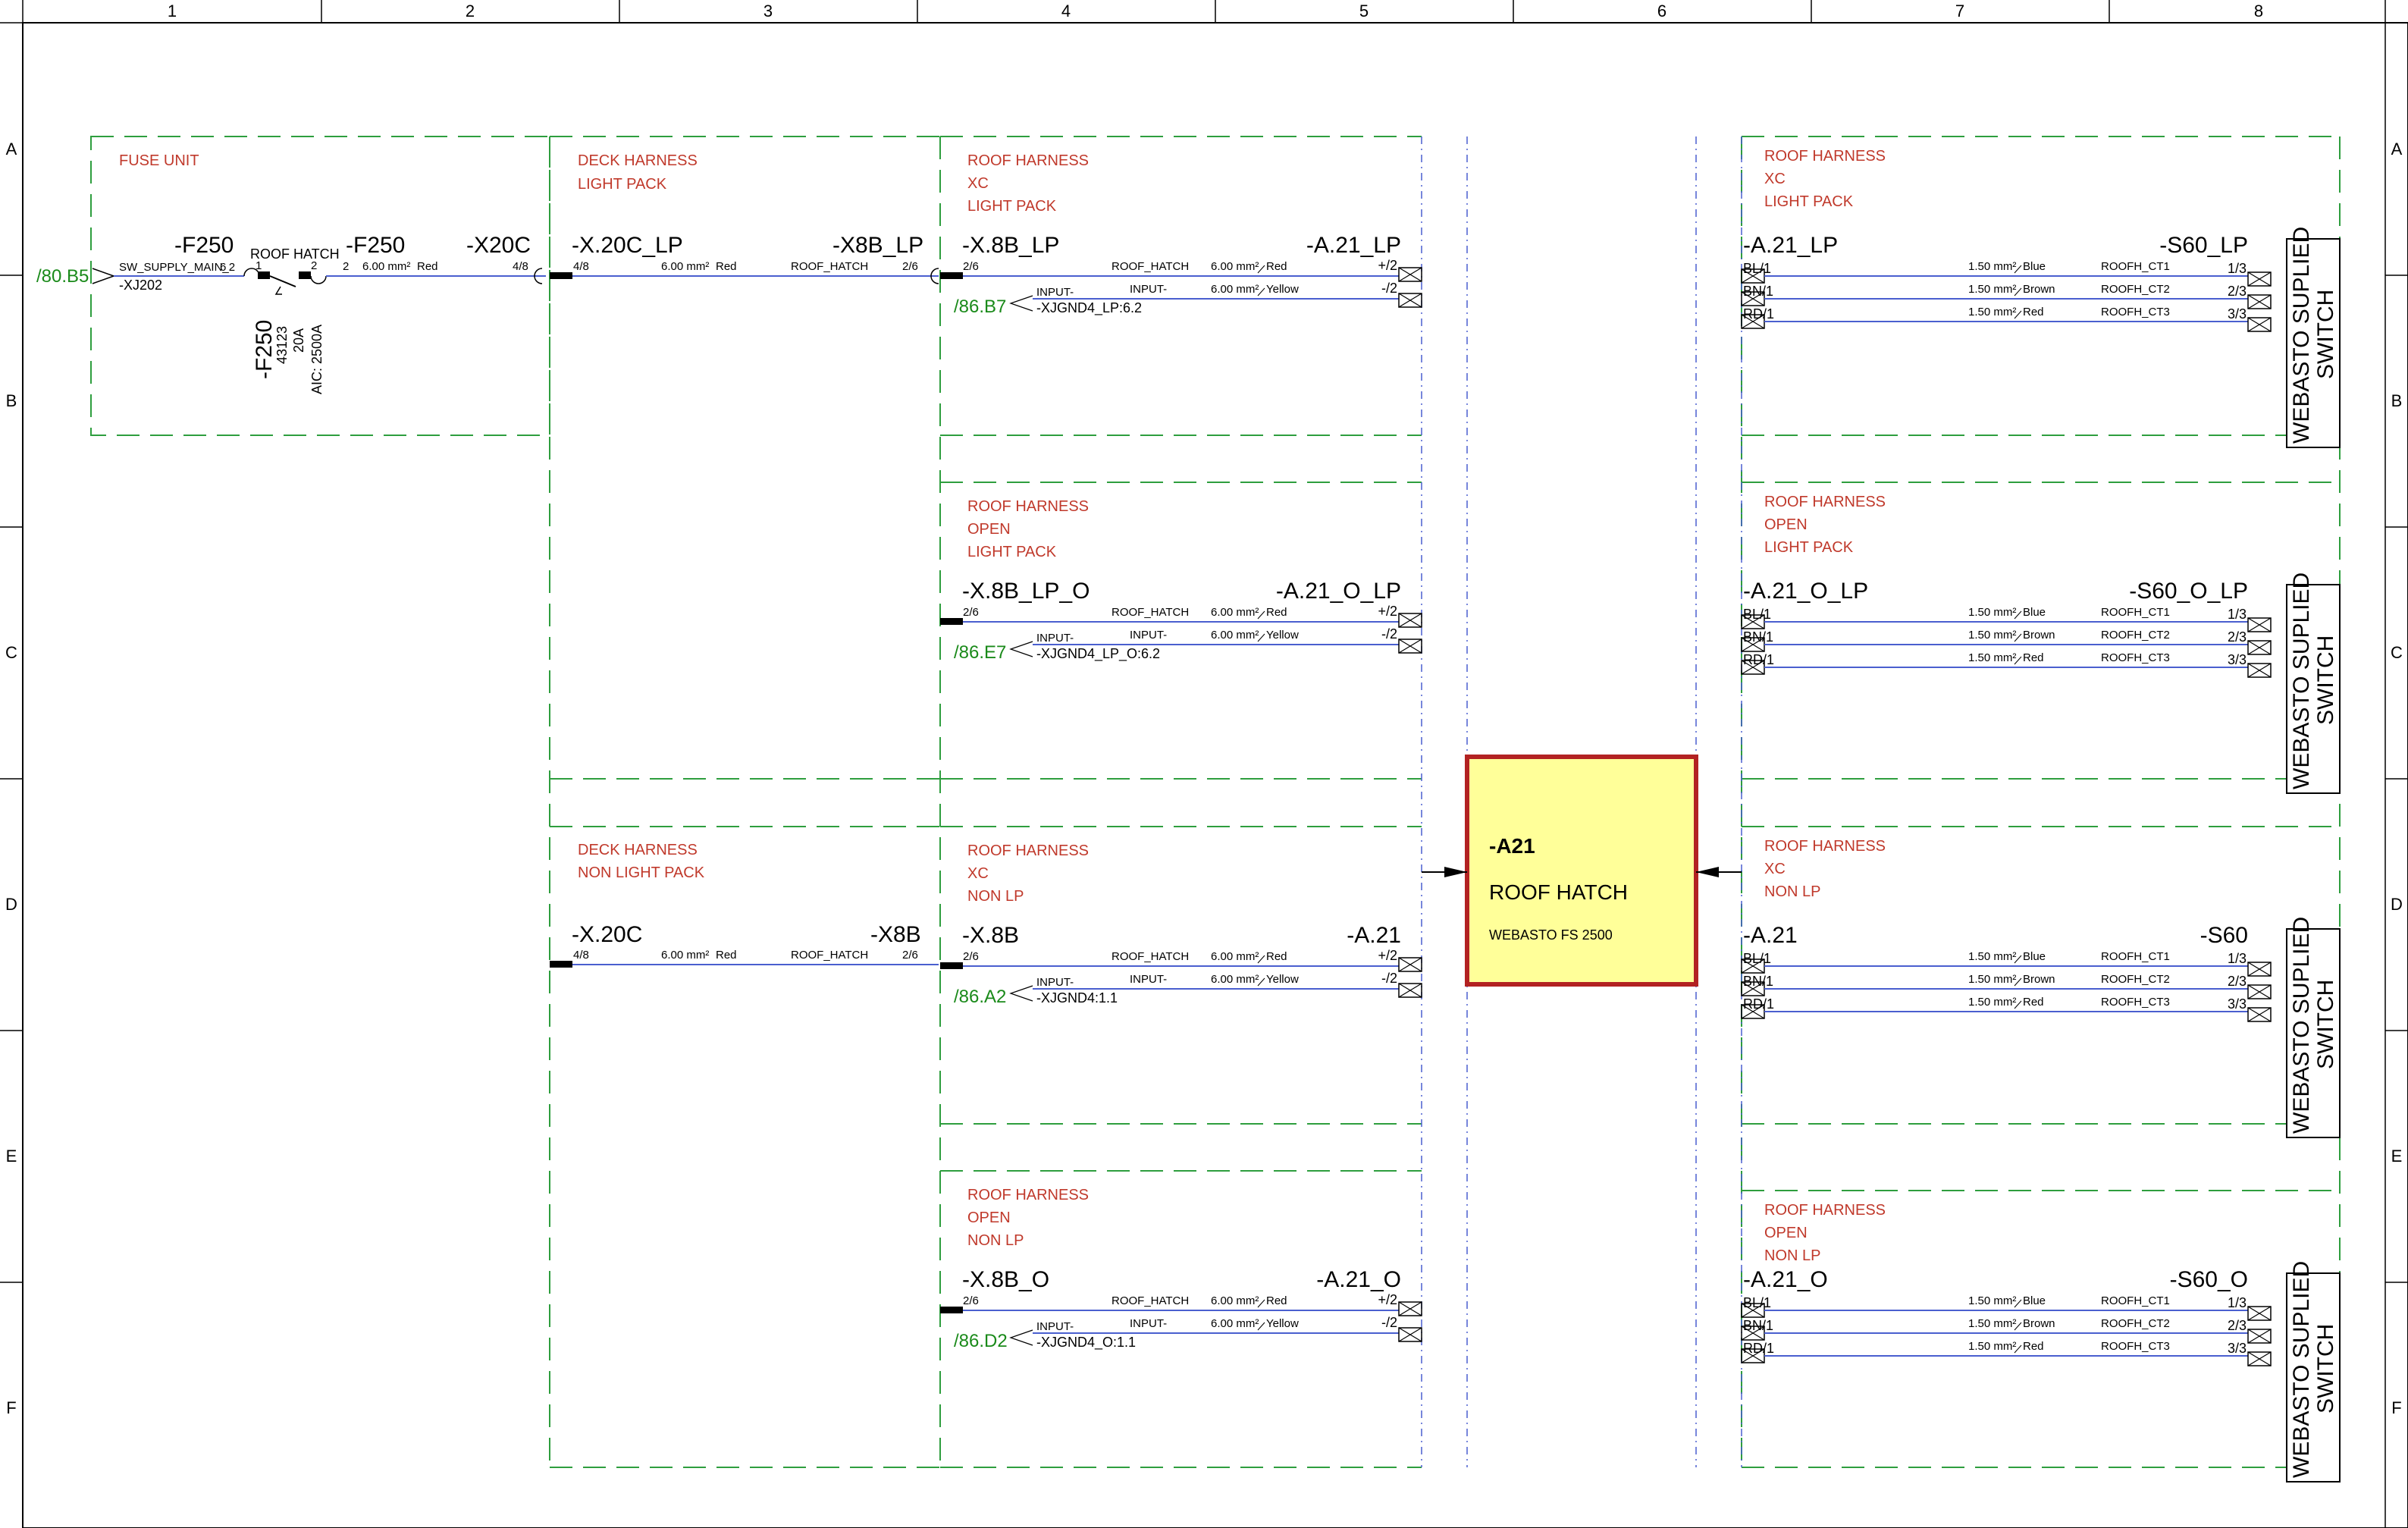 The image size is (2408, 1528). What do you see at coordinates (623, 184) in the screenshot?
I see `deck-lp-header-2: LIGHT PACK` at bounding box center [623, 184].